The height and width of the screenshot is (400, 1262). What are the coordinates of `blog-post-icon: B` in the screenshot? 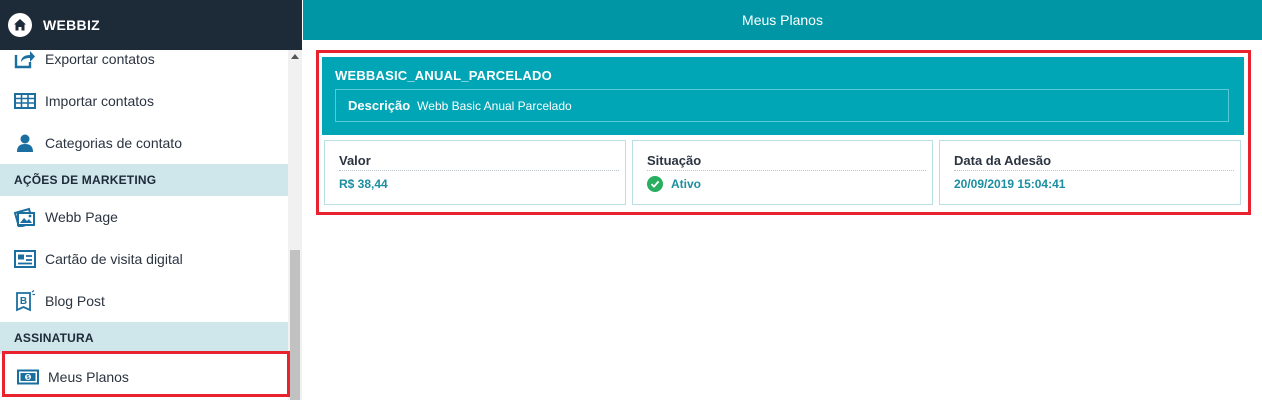 It's located at (25, 301).